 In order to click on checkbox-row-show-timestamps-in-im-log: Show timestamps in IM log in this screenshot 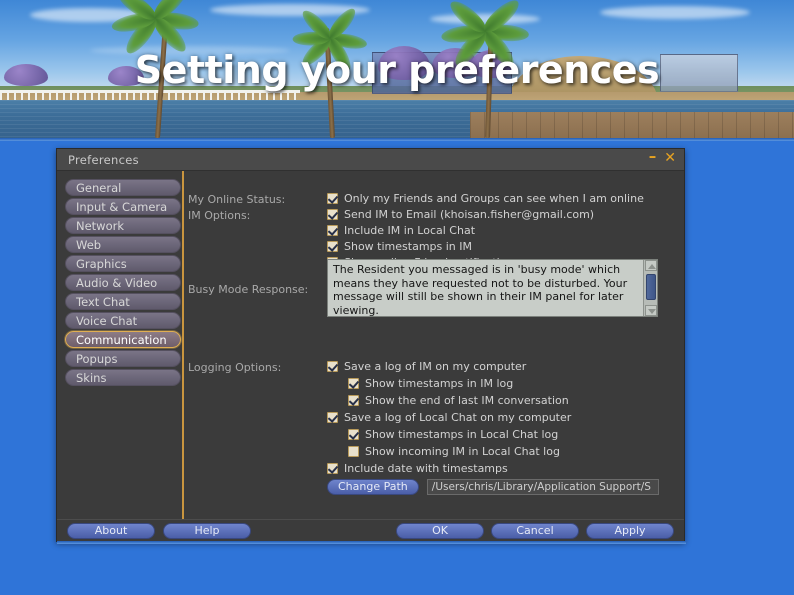, I will do `click(430, 383)`.